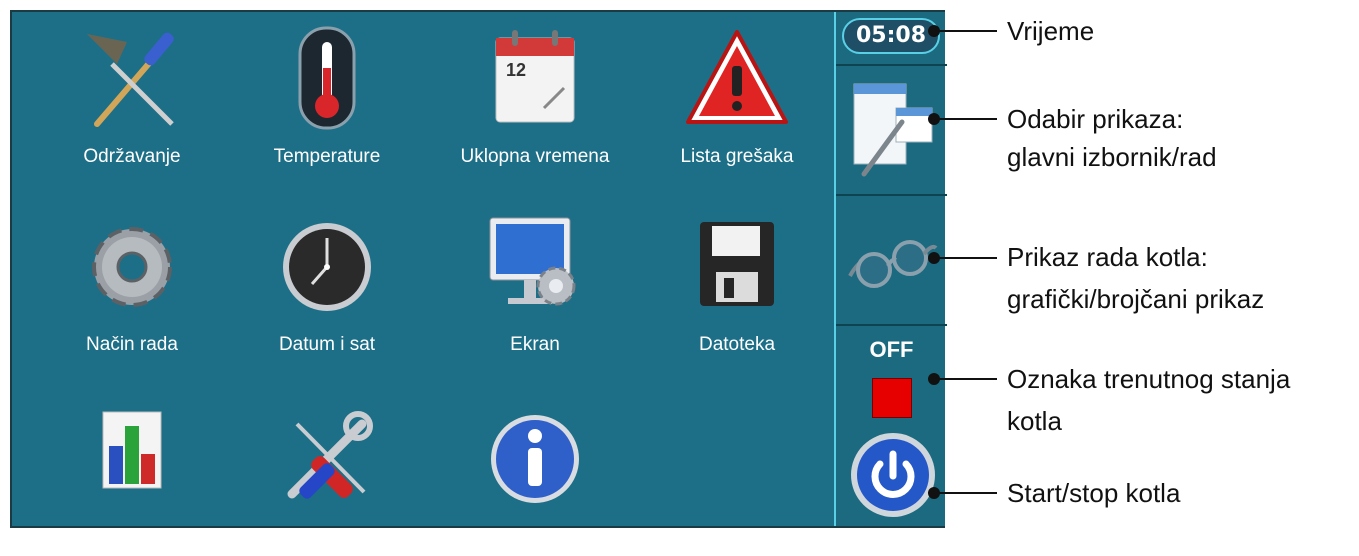  Describe the element at coordinates (1094, 493) in the screenshot. I see `callout-start: Start/stop kotla` at that location.